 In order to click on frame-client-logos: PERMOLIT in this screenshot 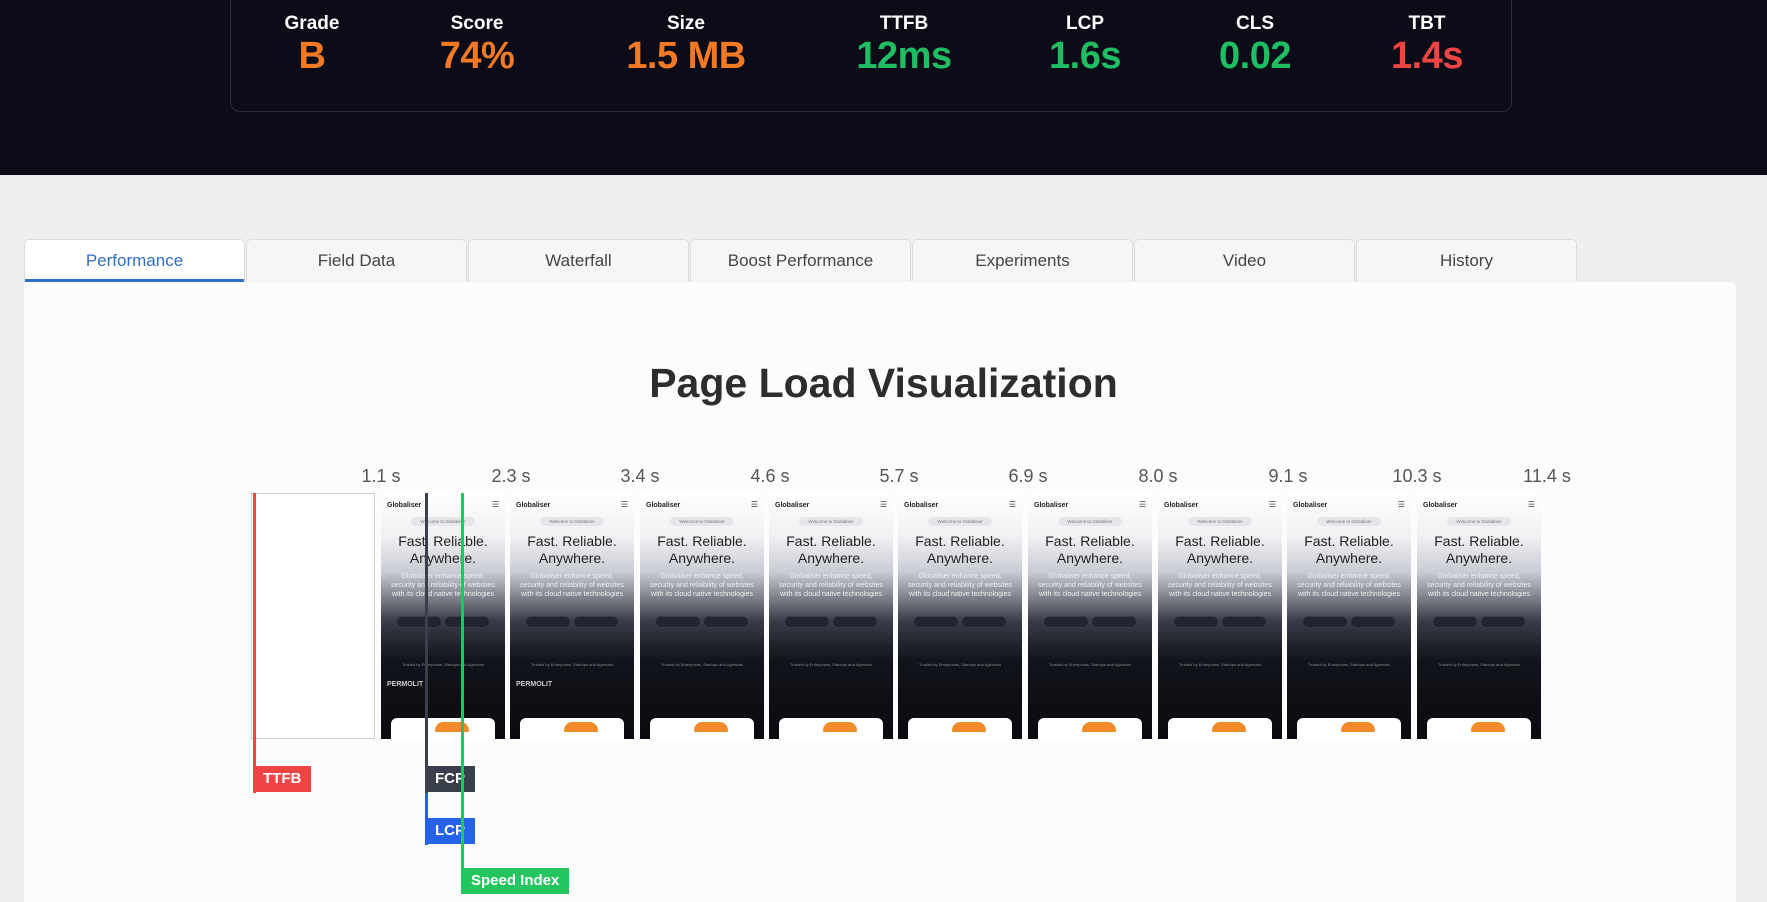, I will do `click(405, 684)`.